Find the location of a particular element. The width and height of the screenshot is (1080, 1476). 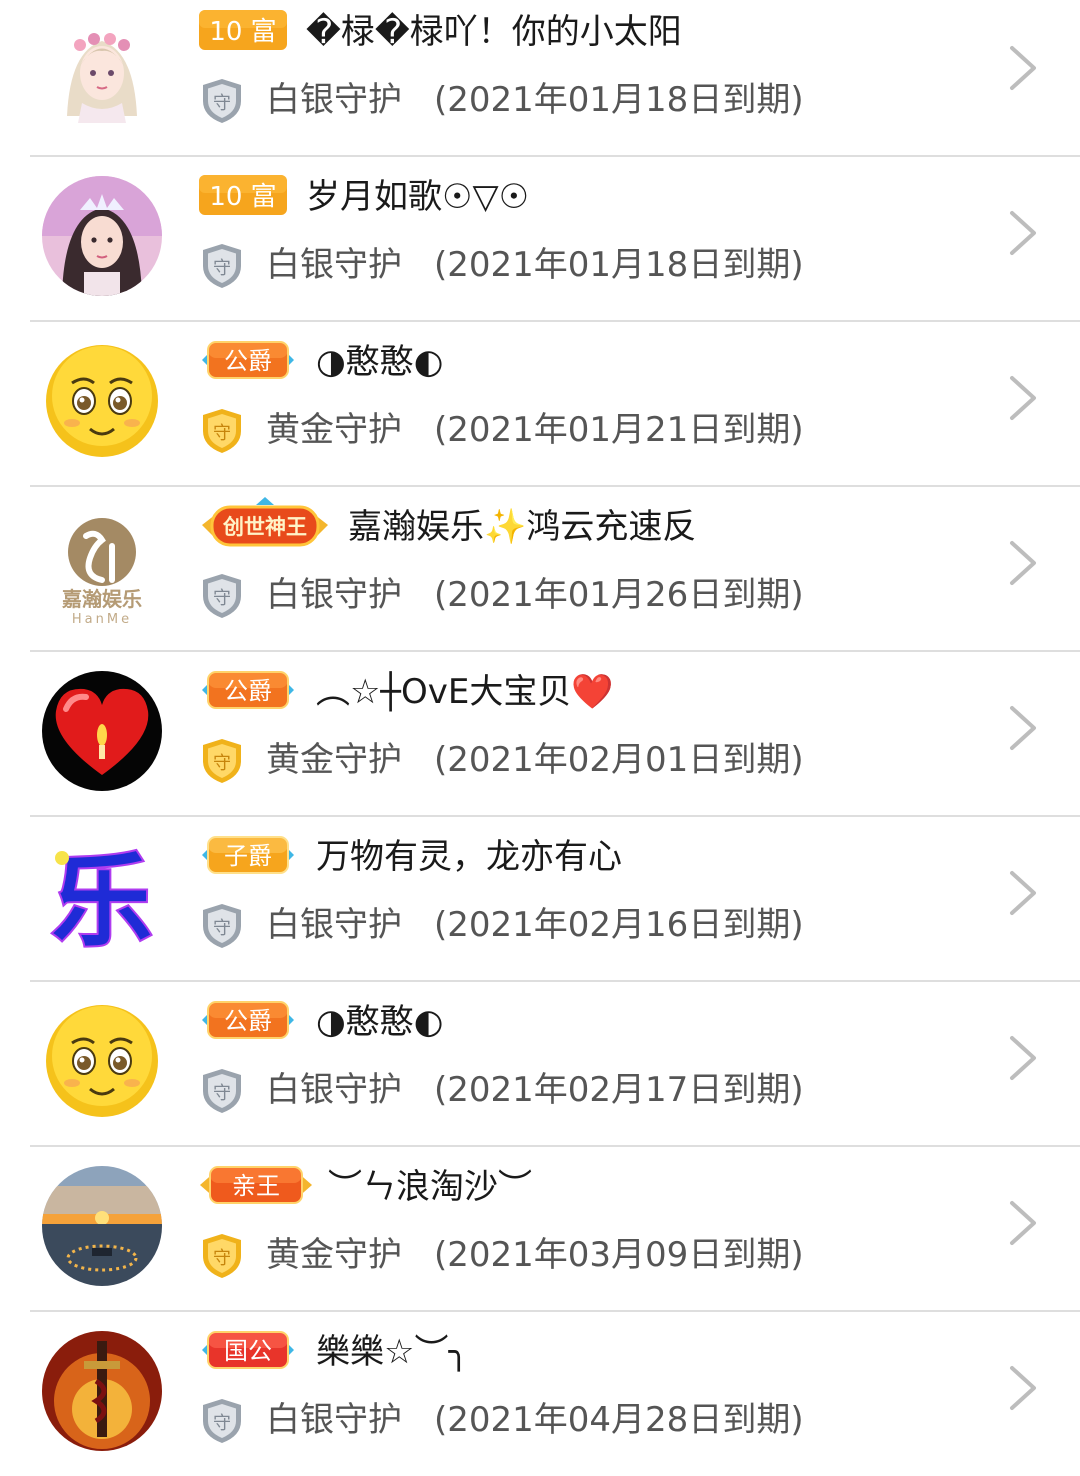

user-name: 嘉瀚娱乐✨鸿云充速反 is located at coordinates (522, 527).